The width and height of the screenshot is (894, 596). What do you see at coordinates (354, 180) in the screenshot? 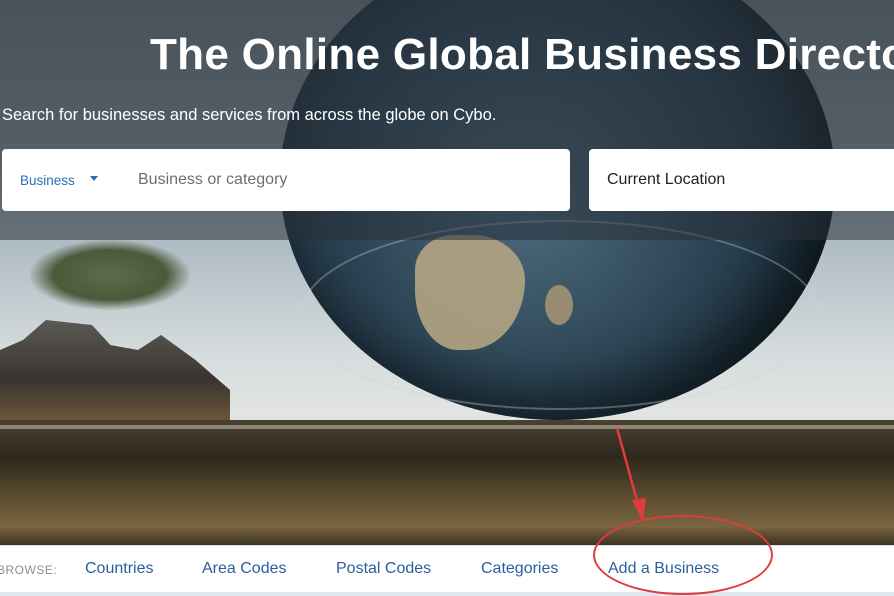
I see `search-input` at bounding box center [354, 180].